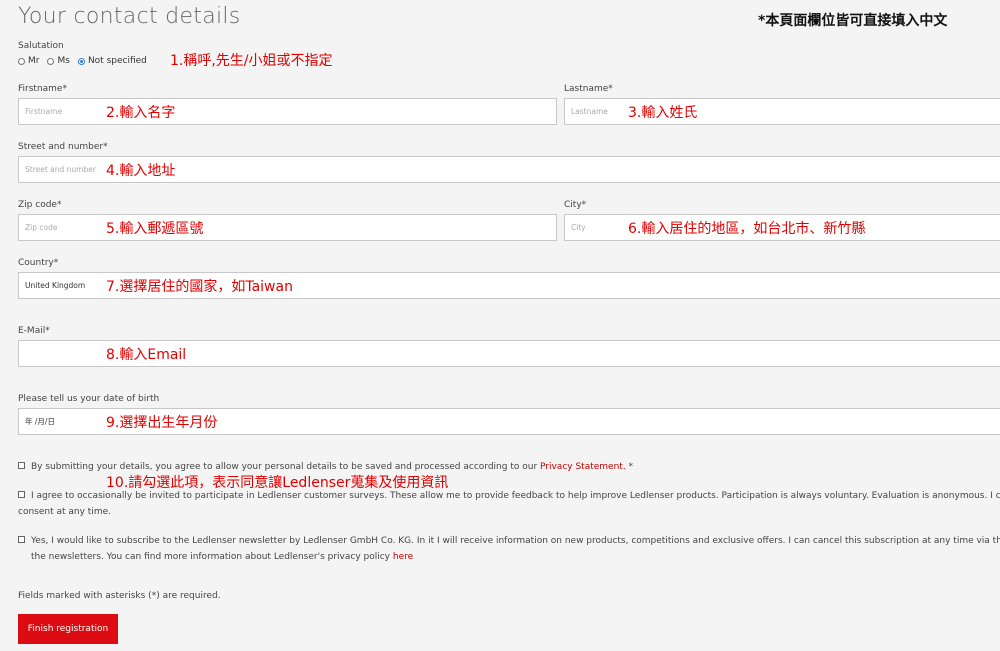 This screenshot has width=1000, height=651. What do you see at coordinates (162, 423) in the screenshot?
I see `birthdate-annotation: 9.選擇出生年月份` at bounding box center [162, 423].